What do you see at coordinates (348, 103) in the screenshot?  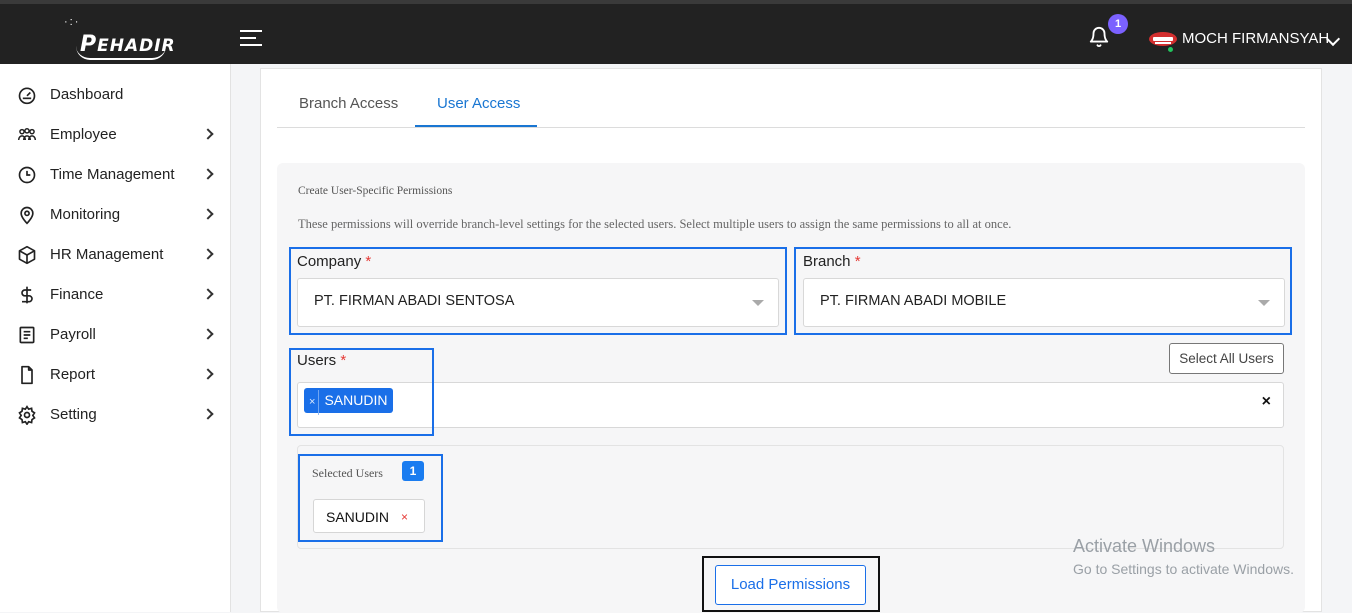 I see `tab-branch-access: Branch Access` at bounding box center [348, 103].